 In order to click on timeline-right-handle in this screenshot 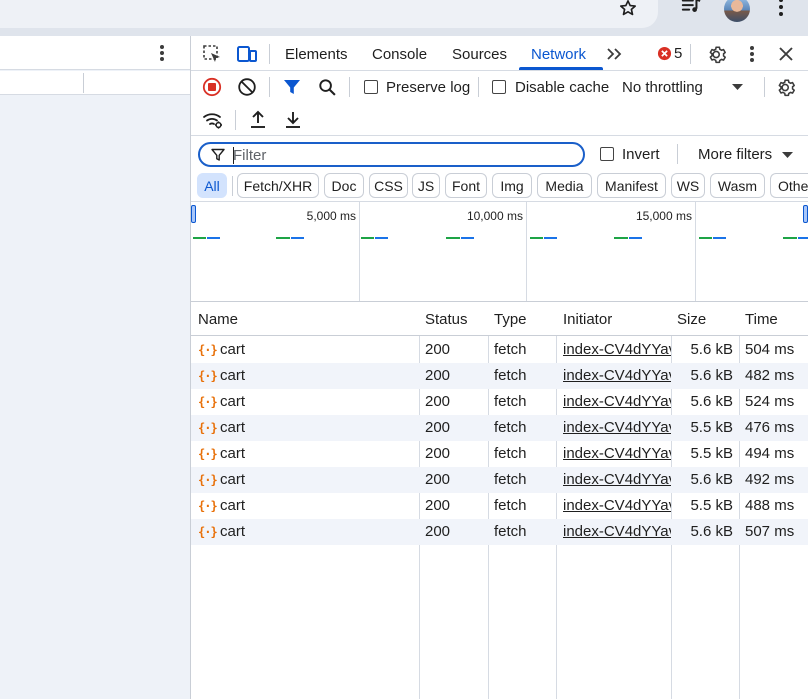, I will do `click(805, 214)`.